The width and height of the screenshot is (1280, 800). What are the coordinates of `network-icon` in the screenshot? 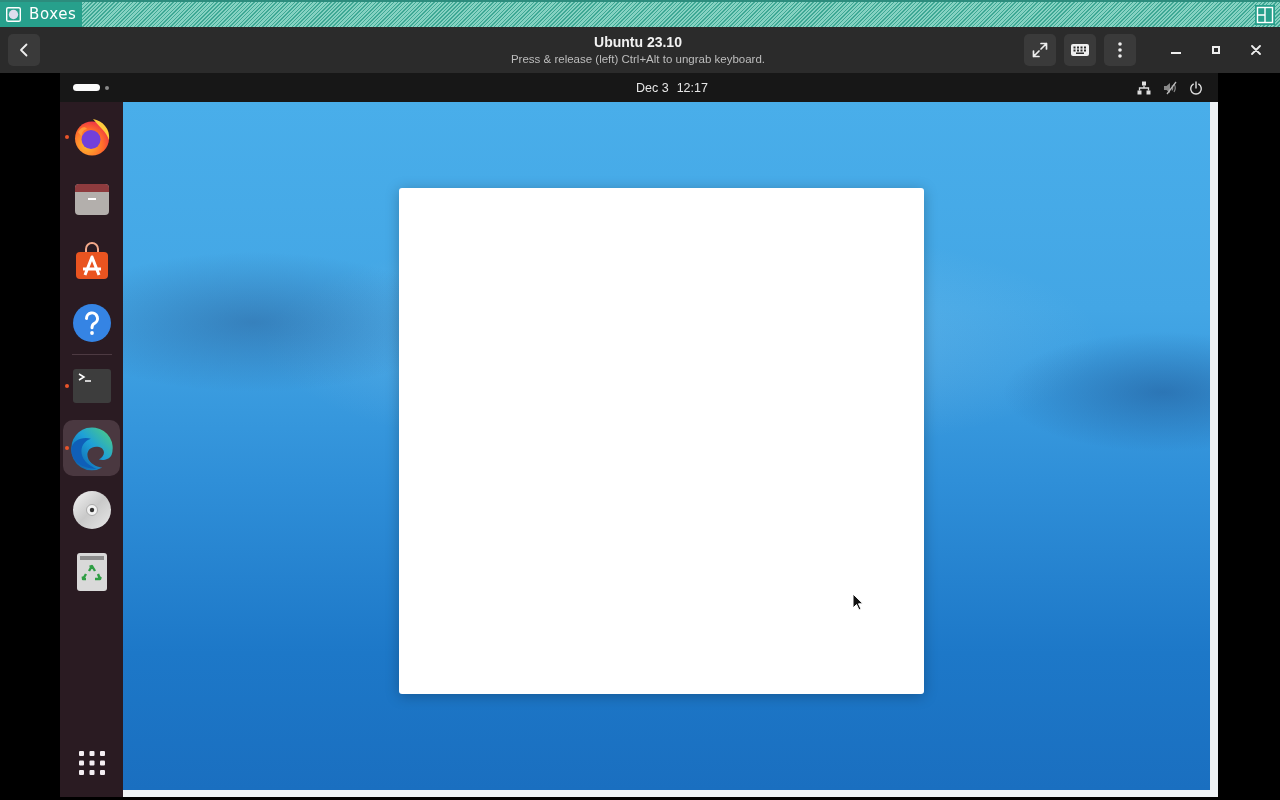 It's located at (1144, 87).